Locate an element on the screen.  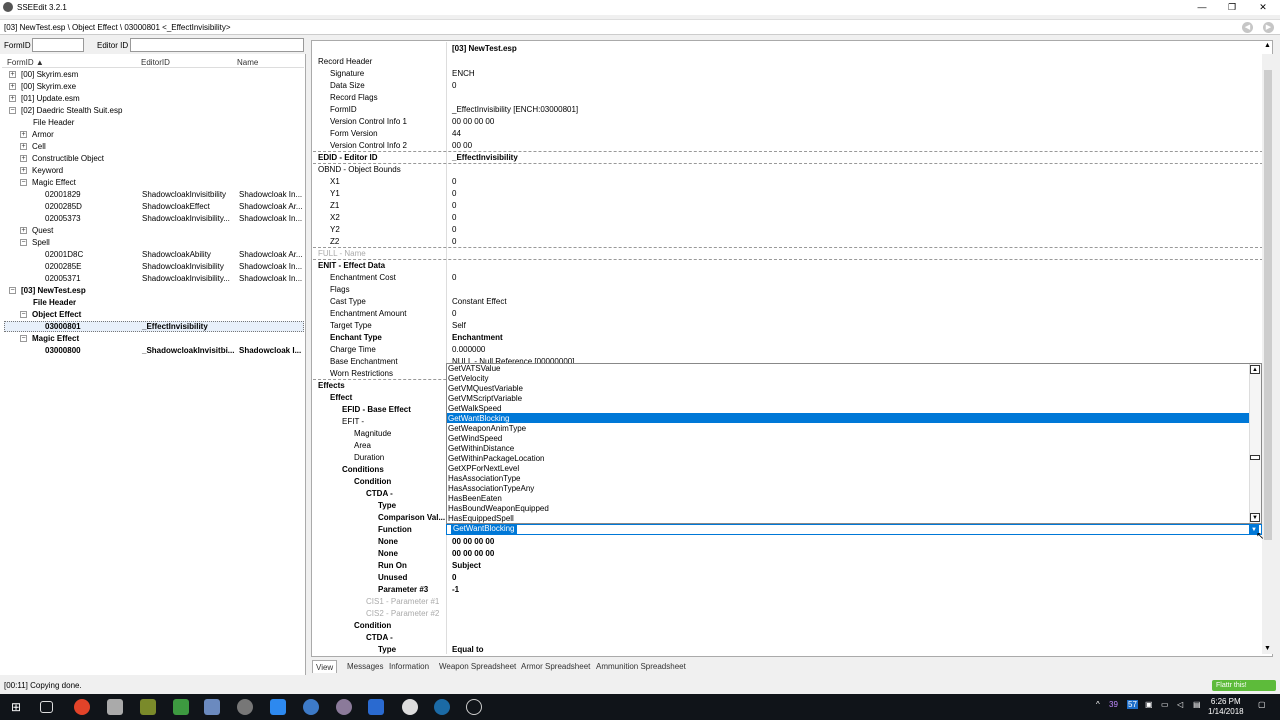
column-header-formid: FormID ▲ is located at coordinates (25, 62).